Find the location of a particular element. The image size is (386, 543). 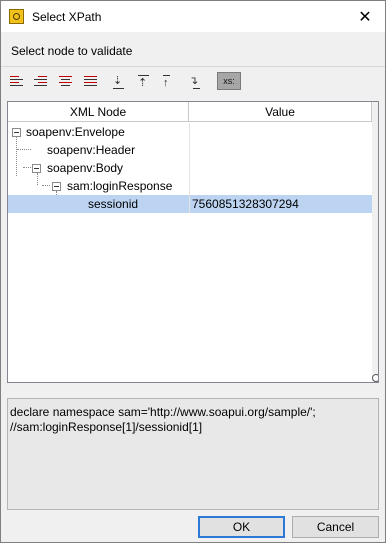

tree-row: sam:loginResponse is located at coordinates (190, 186).